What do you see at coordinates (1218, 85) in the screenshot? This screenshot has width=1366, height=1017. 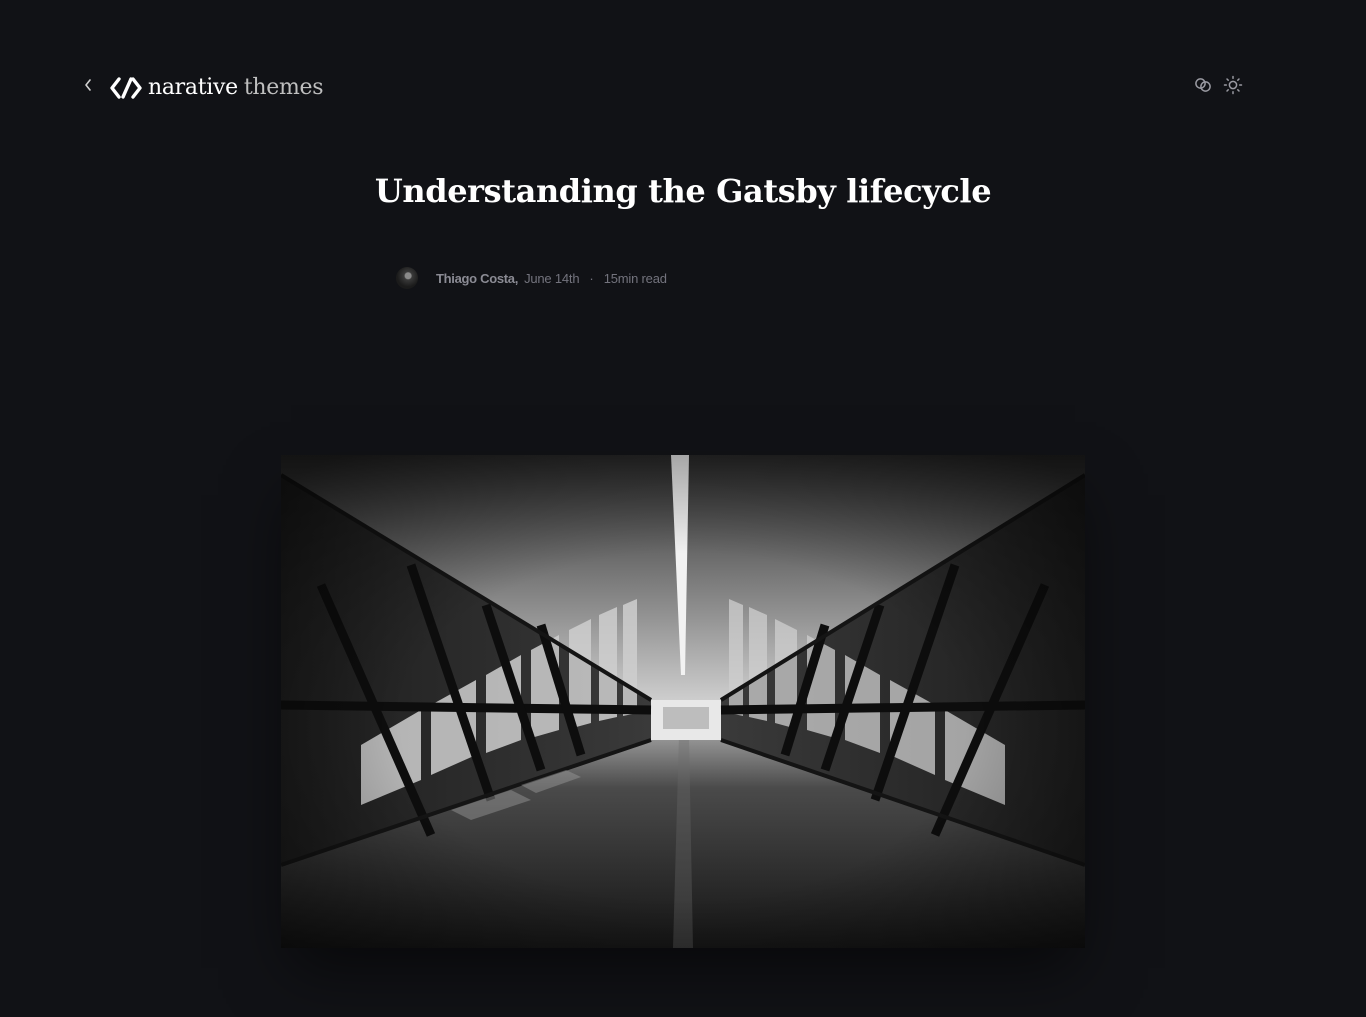 I see `header-actions` at bounding box center [1218, 85].